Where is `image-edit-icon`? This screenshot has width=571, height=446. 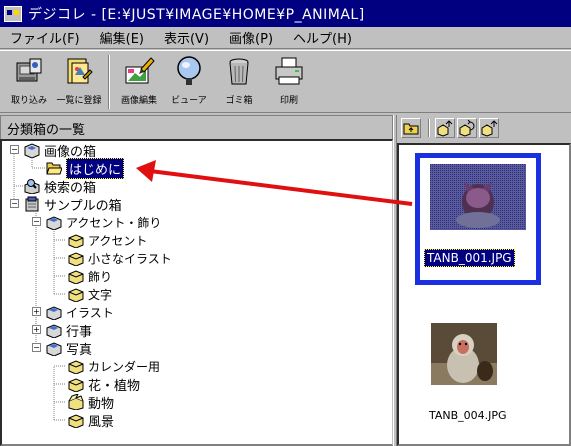
image-edit-icon is located at coordinates (139, 71).